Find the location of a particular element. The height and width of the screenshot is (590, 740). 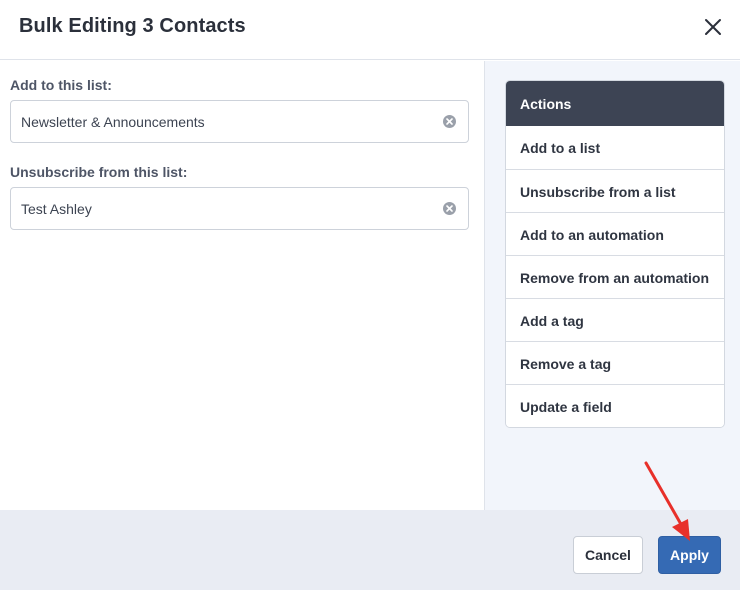

unsubscribe-list-select: Test Ashley is located at coordinates (239, 208).